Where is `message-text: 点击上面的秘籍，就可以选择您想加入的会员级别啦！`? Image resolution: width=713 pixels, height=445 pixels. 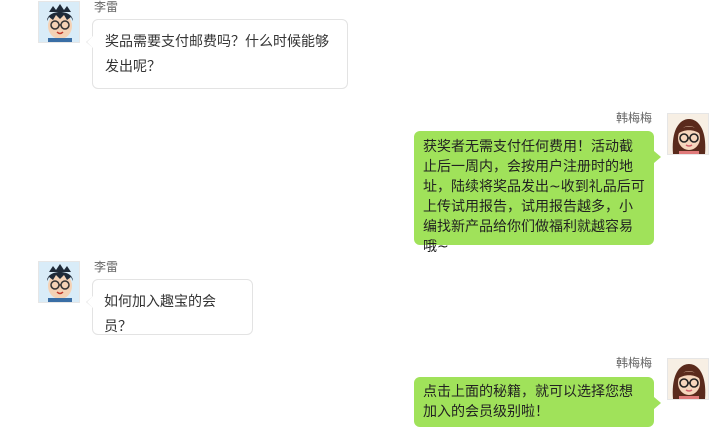
message-text: 点击上面的秘籍，就可以选择您想加入的会员级别啦！ is located at coordinates (528, 402).